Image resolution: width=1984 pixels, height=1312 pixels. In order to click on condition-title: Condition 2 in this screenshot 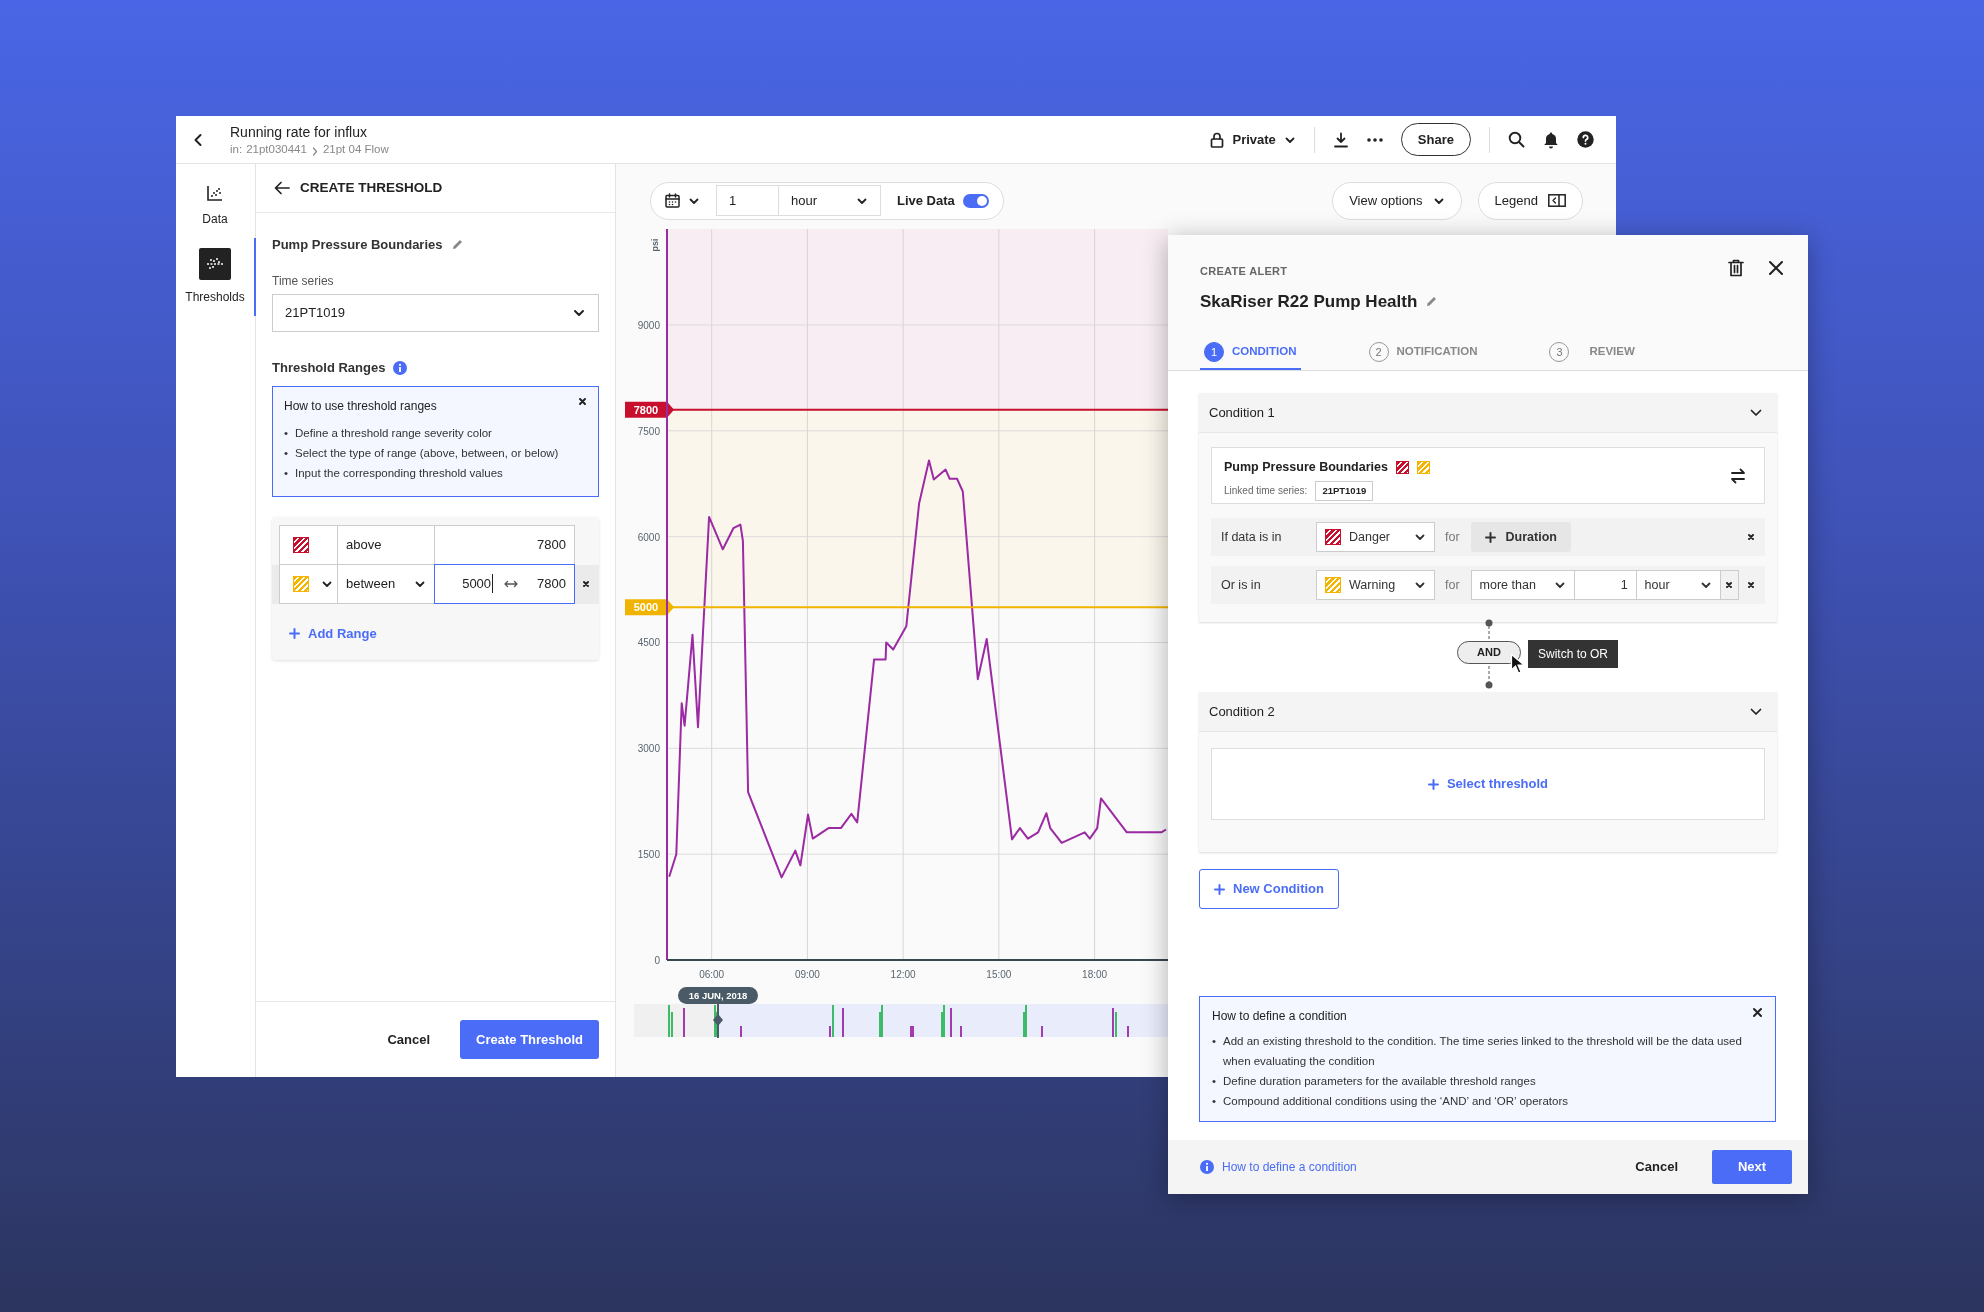, I will do `click(1242, 711)`.